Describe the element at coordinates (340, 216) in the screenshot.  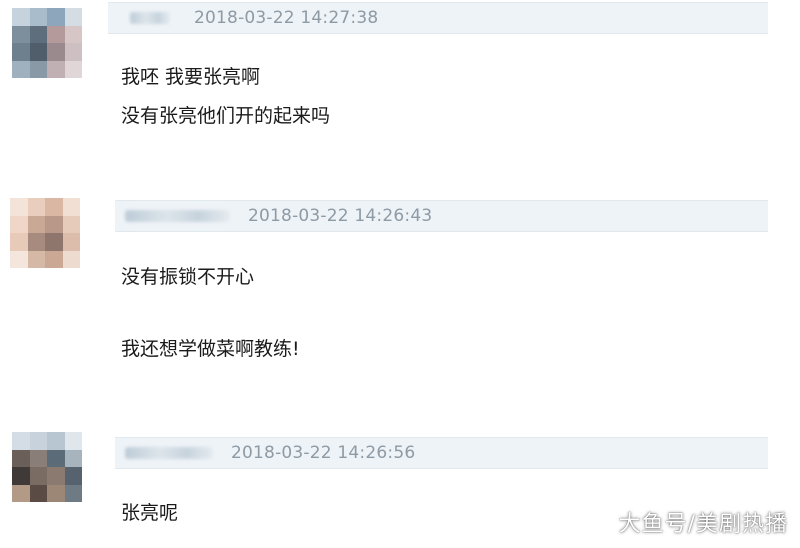
I see `comment-timestamp: 2018-03-22 14:26:43` at that location.